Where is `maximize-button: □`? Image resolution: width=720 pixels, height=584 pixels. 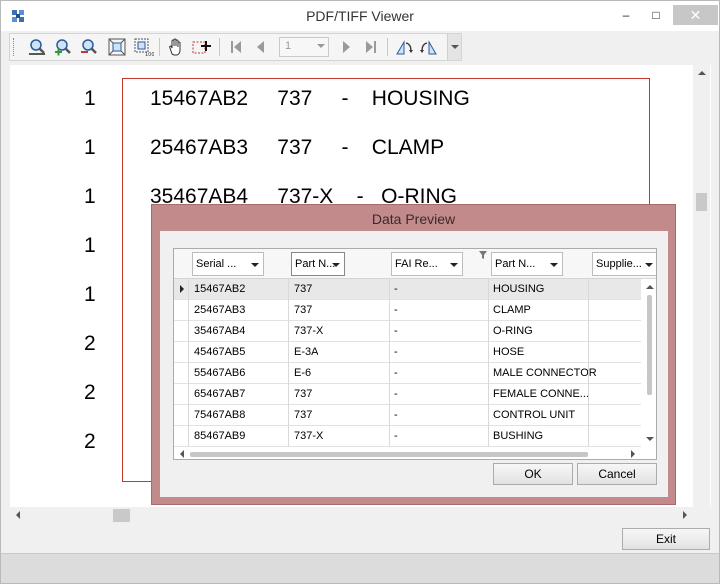 maximize-button: □ is located at coordinates (656, 15).